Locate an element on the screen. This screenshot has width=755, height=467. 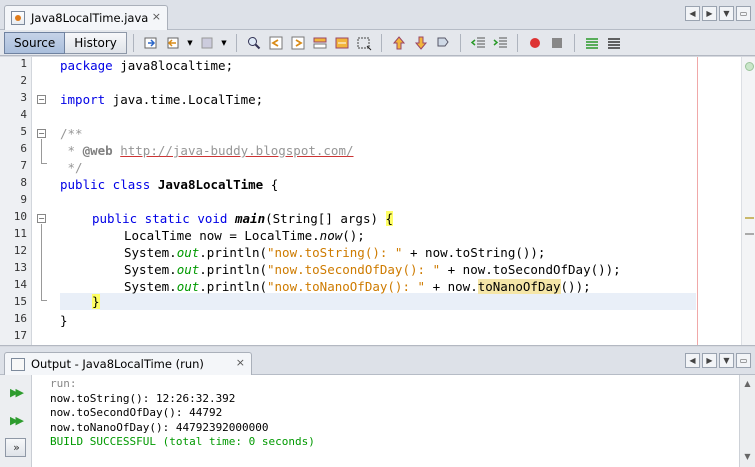
output-window-icon is located at coordinates (18, 364).